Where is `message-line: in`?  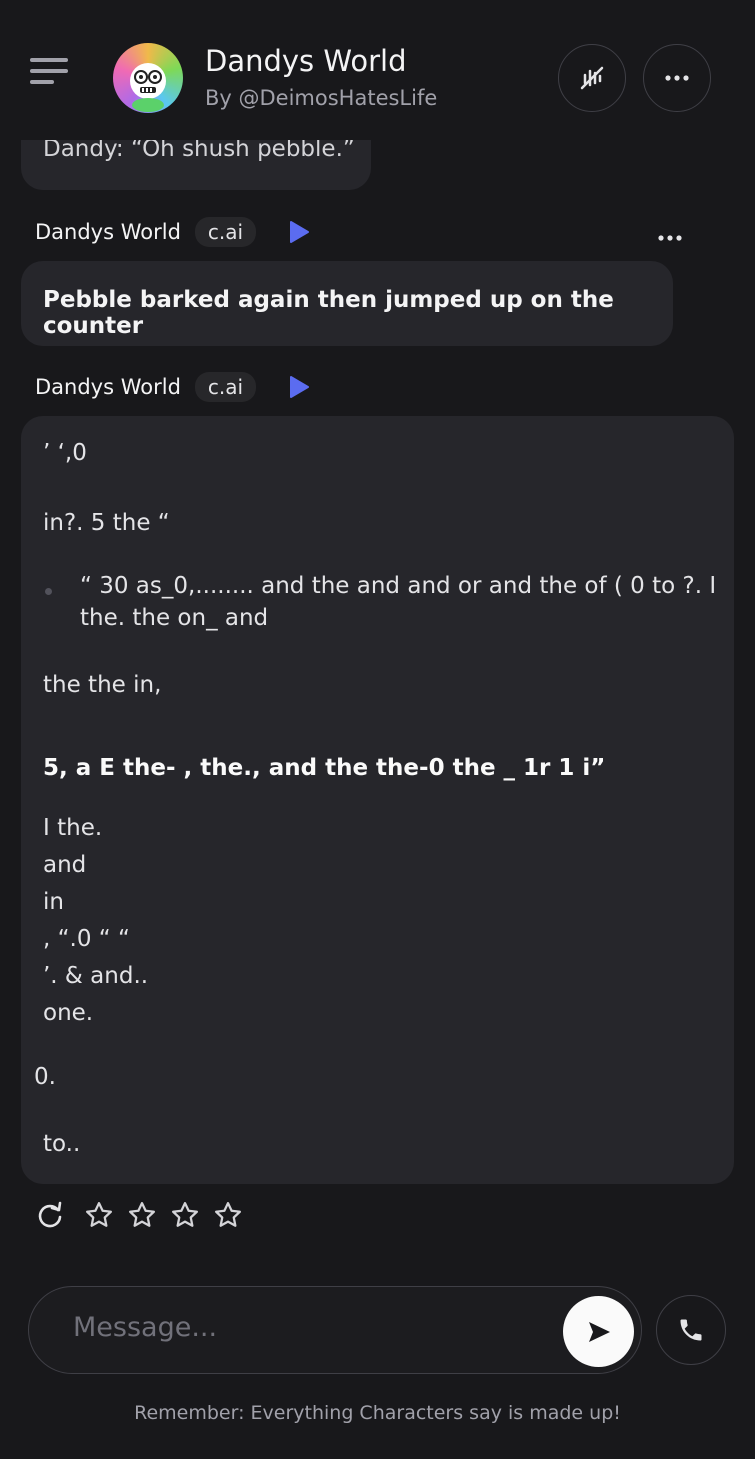 message-line: in is located at coordinates (53, 902).